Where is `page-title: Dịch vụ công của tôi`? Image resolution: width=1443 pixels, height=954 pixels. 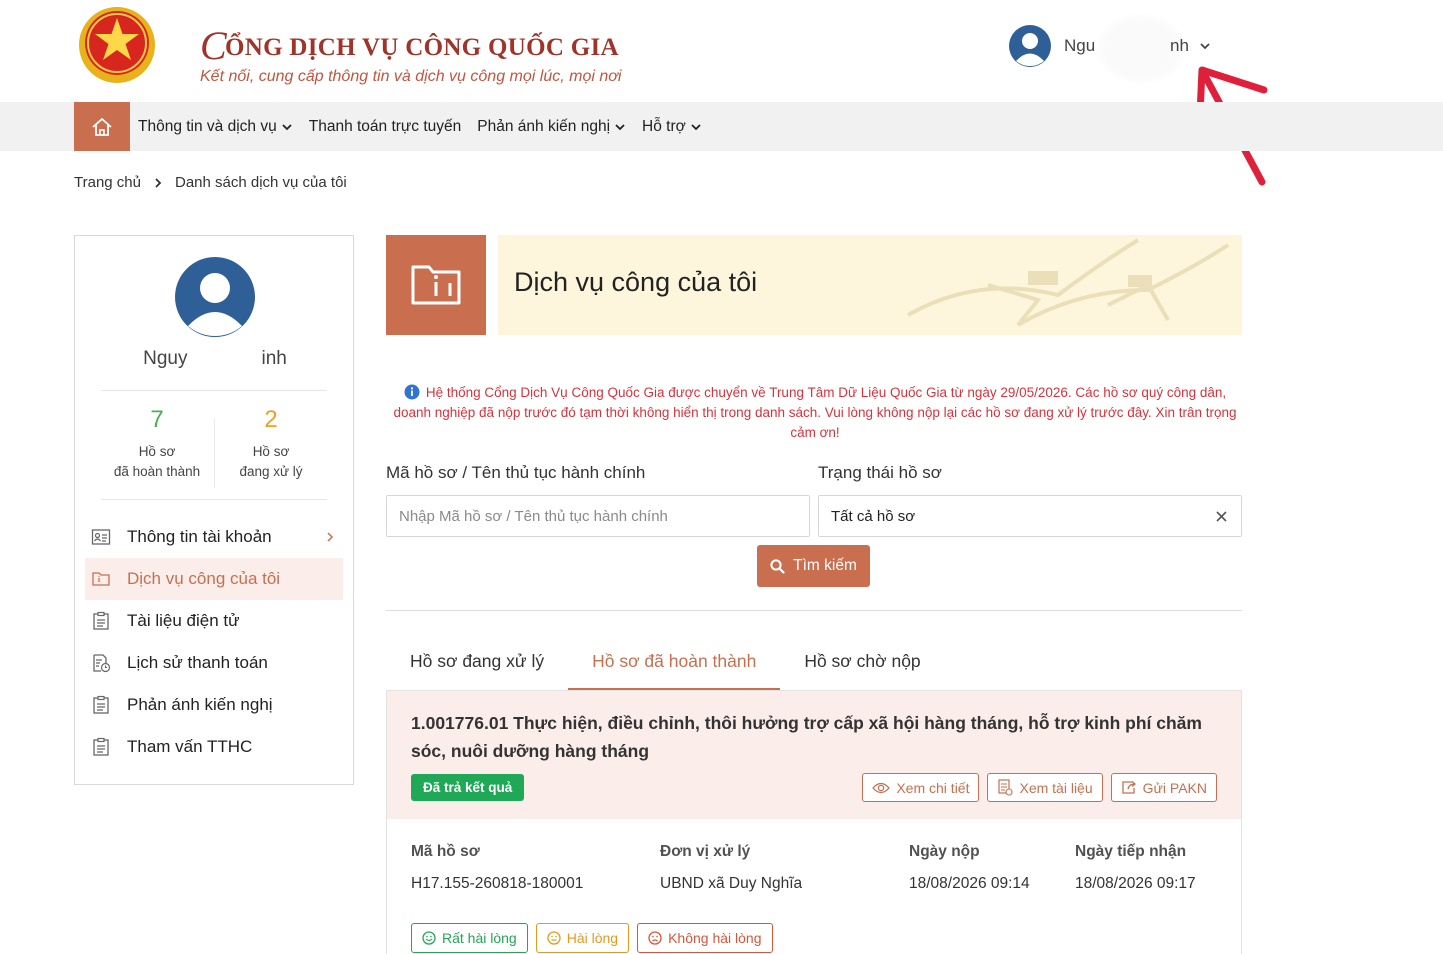
page-title: Dịch vụ công của tôi is located at coordinates (636, 282).